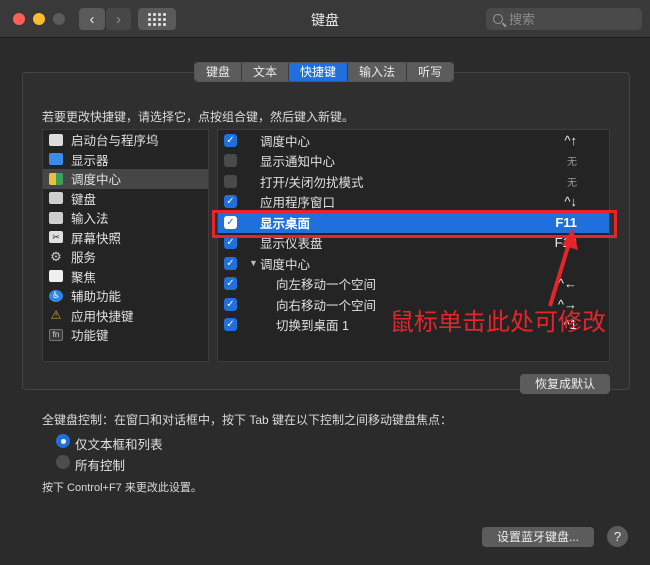  Describe the element at coordinates (125, 140) in the screenshot. I see `category-item: 启动台与程序坞` at that location.